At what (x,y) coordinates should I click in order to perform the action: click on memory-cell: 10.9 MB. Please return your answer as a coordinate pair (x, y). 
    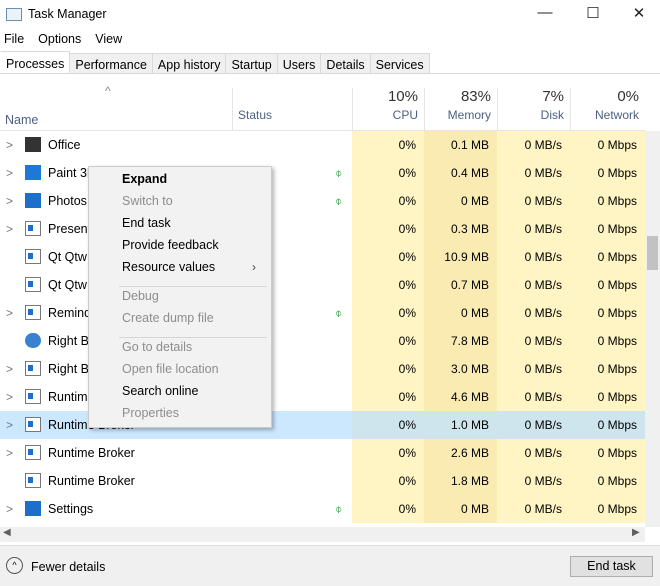
    Looking at the image, I should click on (460, 257).